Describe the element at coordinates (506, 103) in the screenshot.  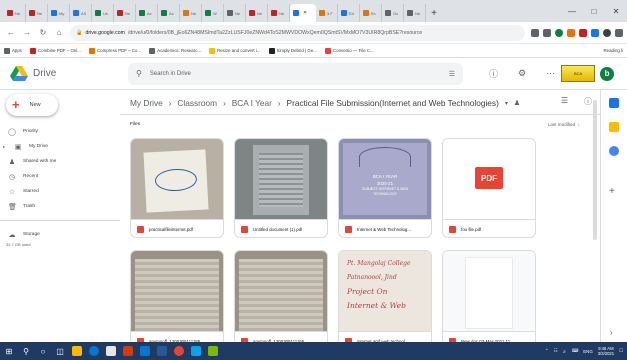
I see `chevron-down-icon: ▾` at that location.